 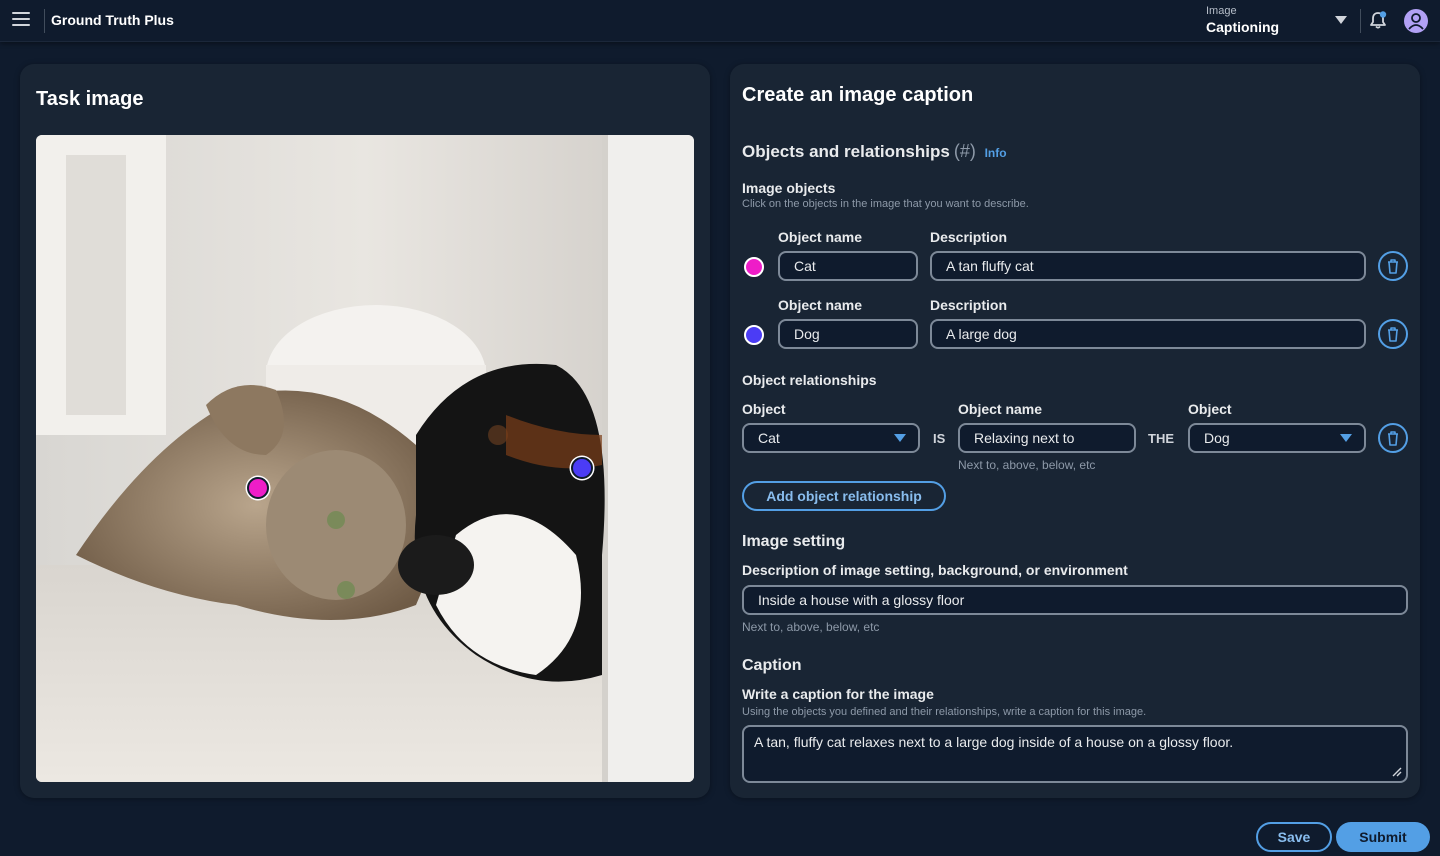 What do you see at coordinates (1294, 837) in the screenshot?
I see `save-button: Save` at bounding box center [1294, 837].